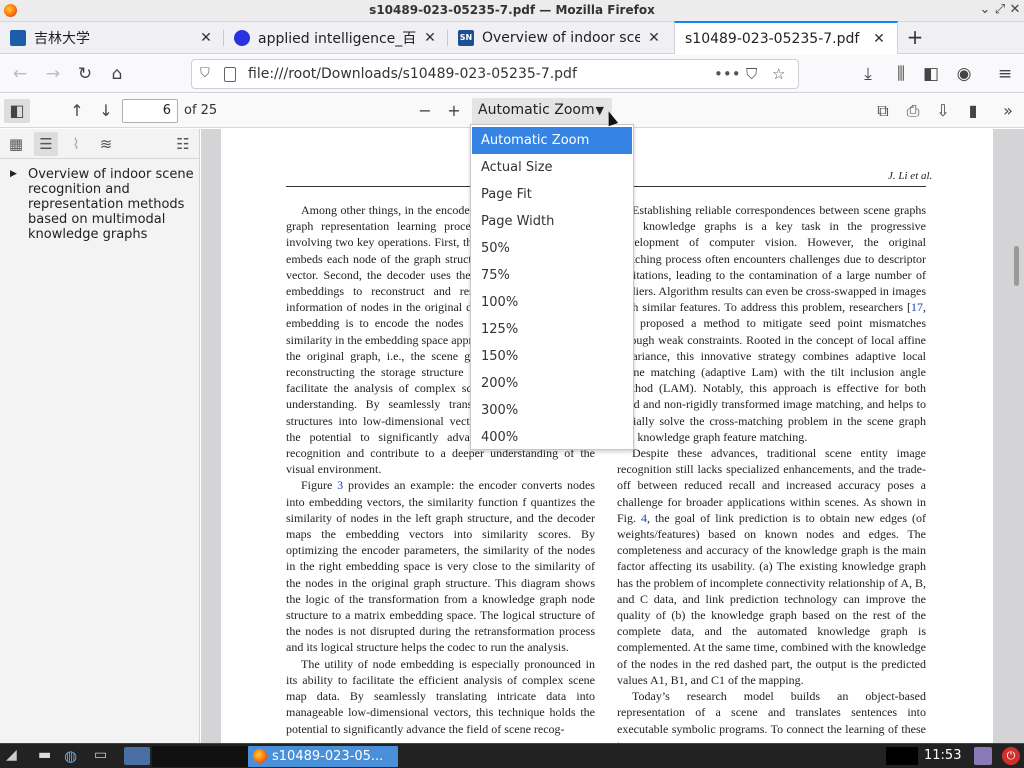  Describe the element at coordinates (560, 38) in the screenshot. I see `tab-overview-indoor-scene: SN Overview of indoor scen ✕` at that location.